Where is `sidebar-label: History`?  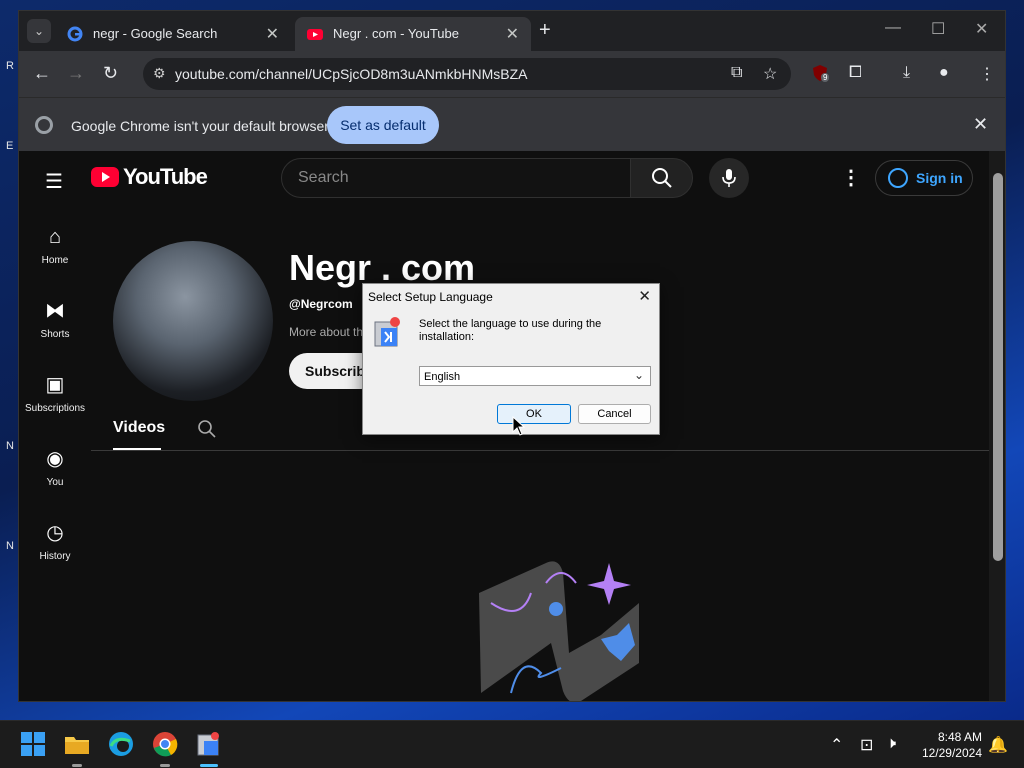 sidebar-label: History is located at coordinates (55, 556).